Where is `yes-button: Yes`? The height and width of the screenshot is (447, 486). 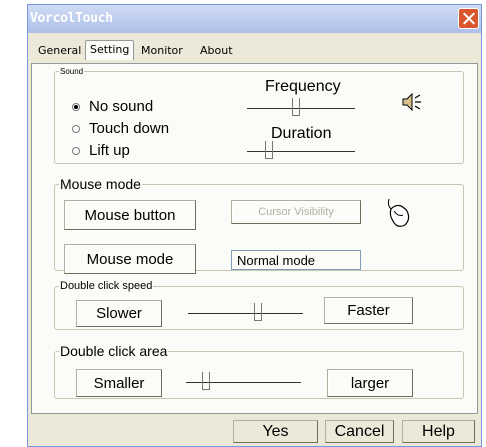 yes-button: Yes is located at coordinates (275, 431).